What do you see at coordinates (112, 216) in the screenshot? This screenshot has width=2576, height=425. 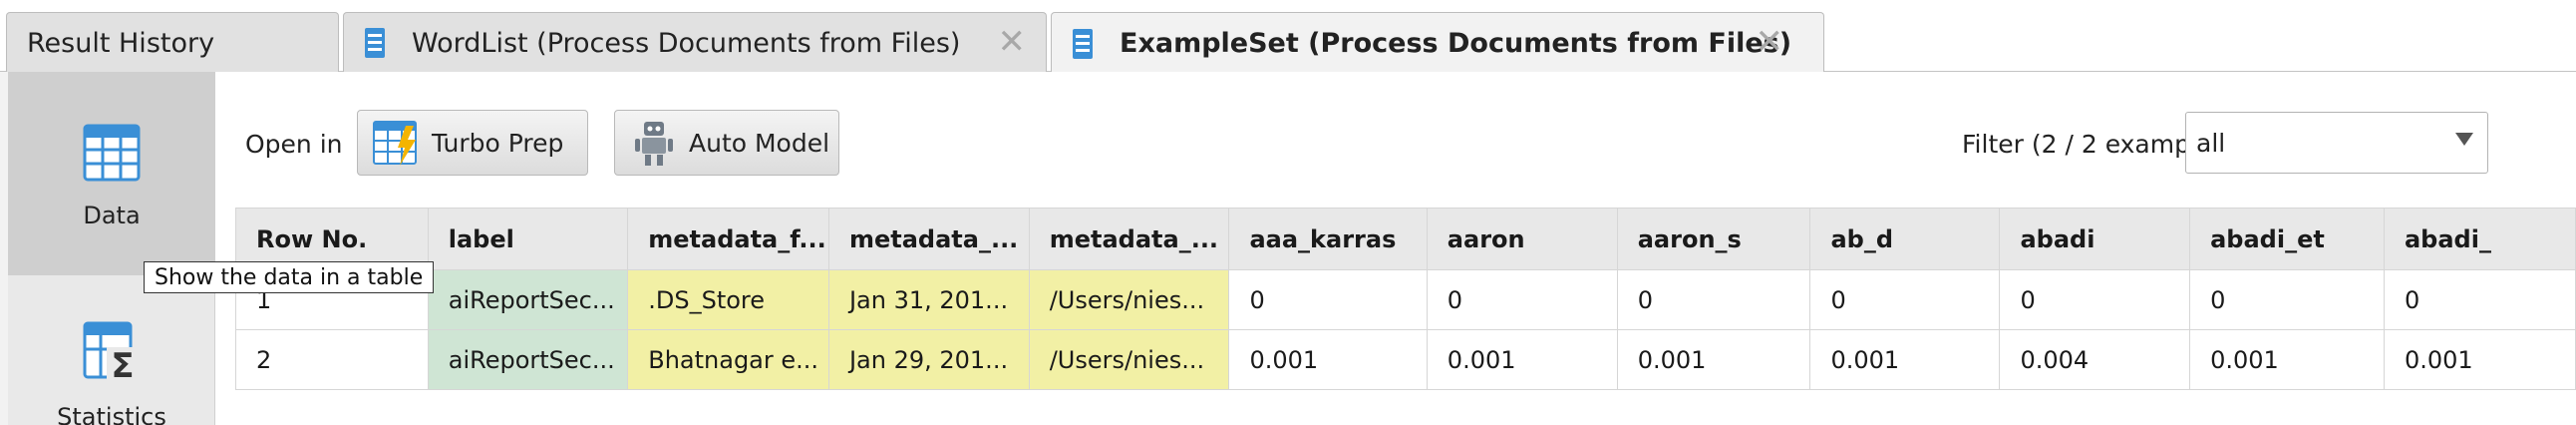 I see `data-view-label: Data` at bounding box center [112, 216].